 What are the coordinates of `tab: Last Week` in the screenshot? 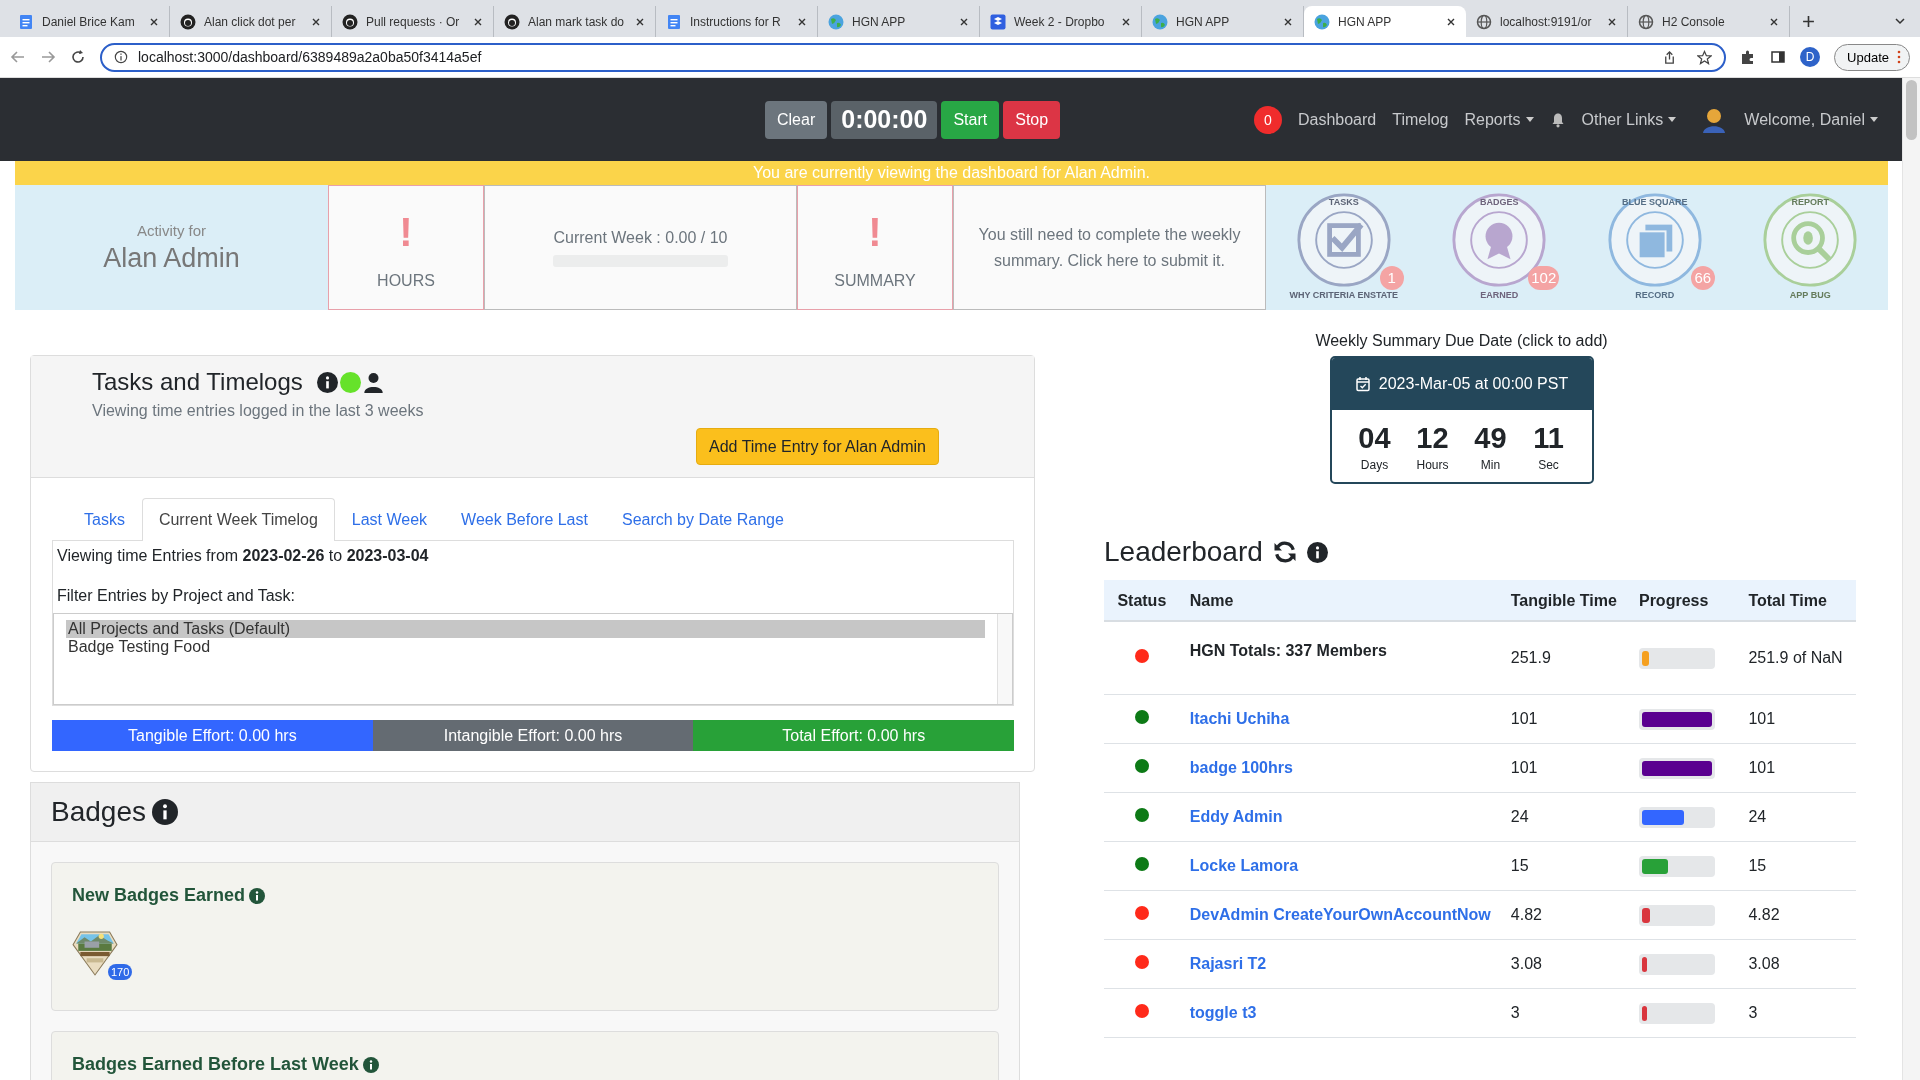 It's located at (389, 519).